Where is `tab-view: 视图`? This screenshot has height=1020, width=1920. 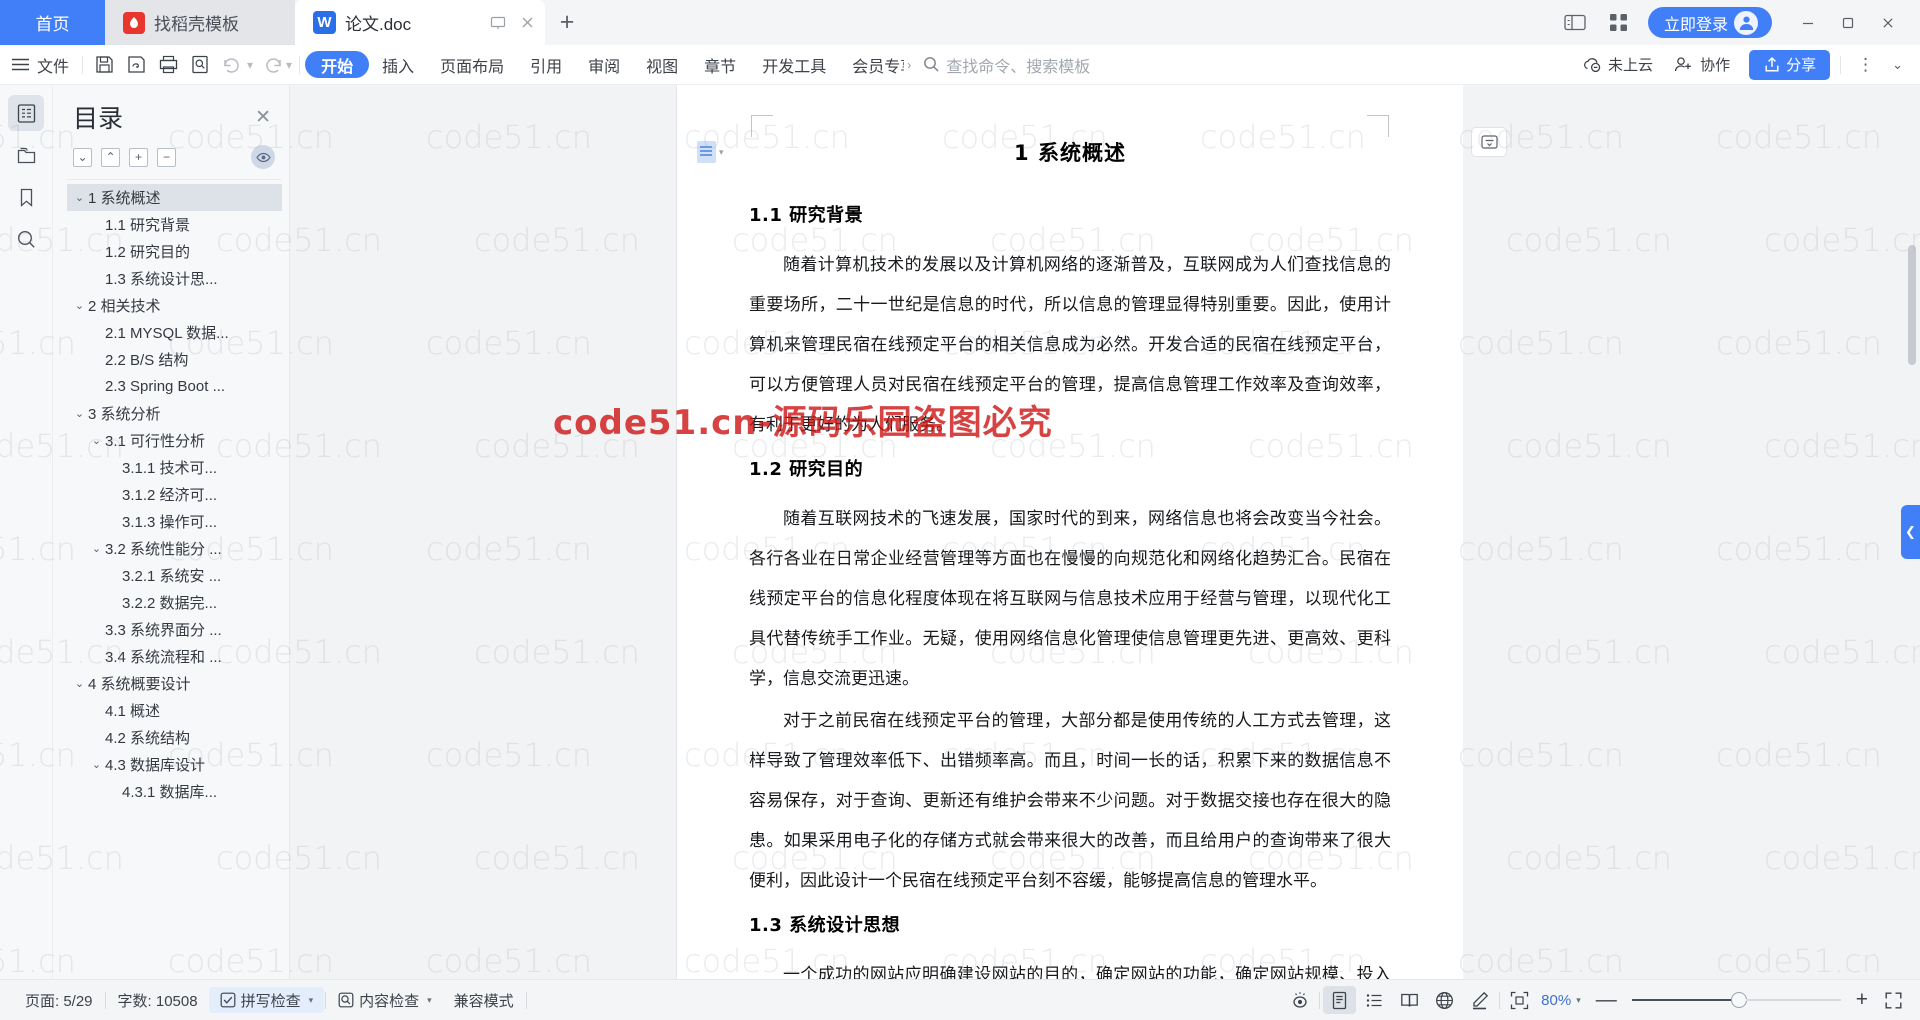
tab-view: 视图 is located at coordinates (662, 64).